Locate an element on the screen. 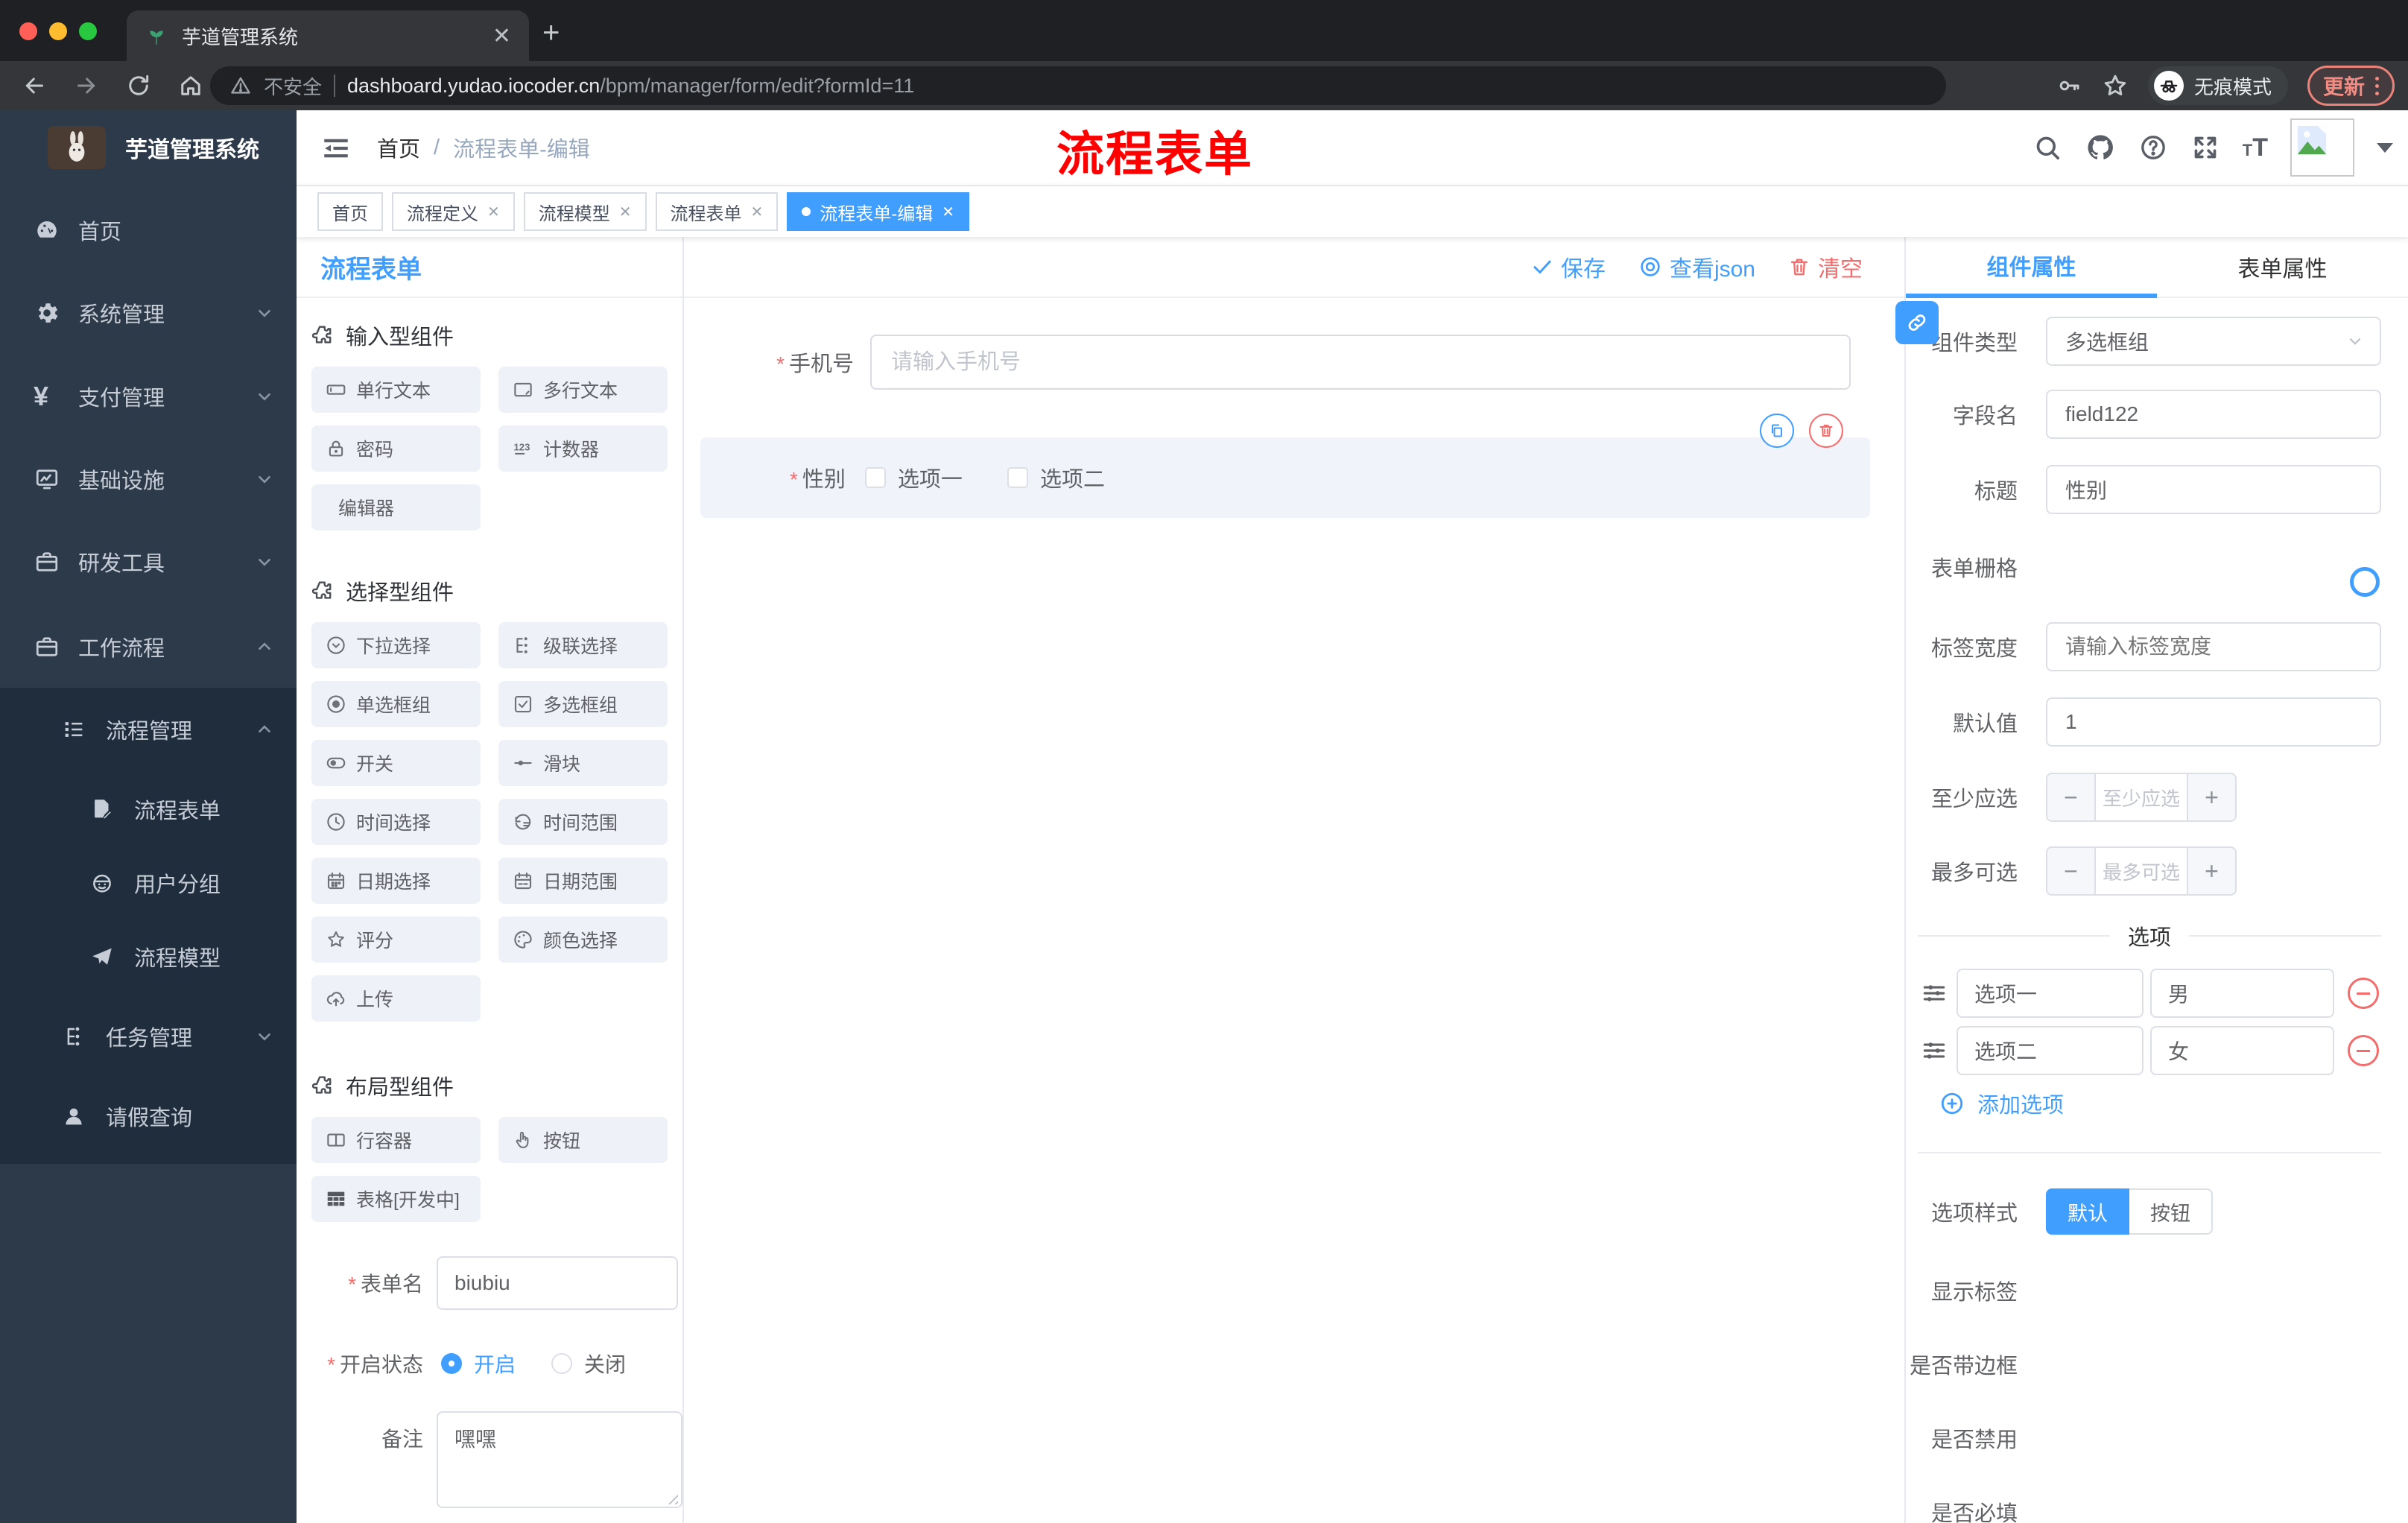 The image size is (2408, 1523). component-button: 按钮 is located at coordinates (583, 1140).